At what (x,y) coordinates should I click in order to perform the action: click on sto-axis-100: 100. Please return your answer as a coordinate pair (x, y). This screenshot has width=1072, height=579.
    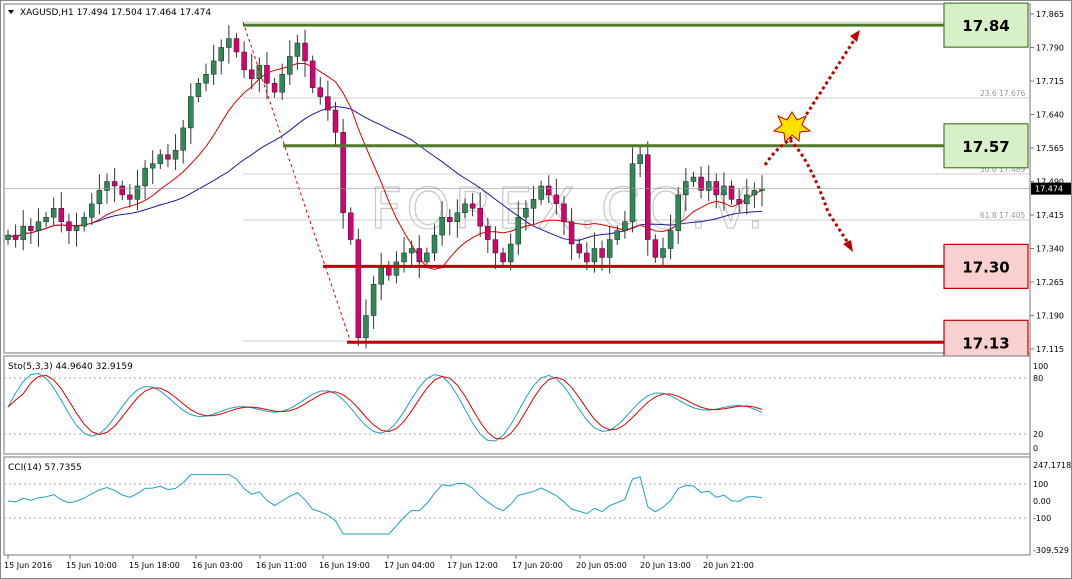
    Looking at the image, I should click on (1040, 366).